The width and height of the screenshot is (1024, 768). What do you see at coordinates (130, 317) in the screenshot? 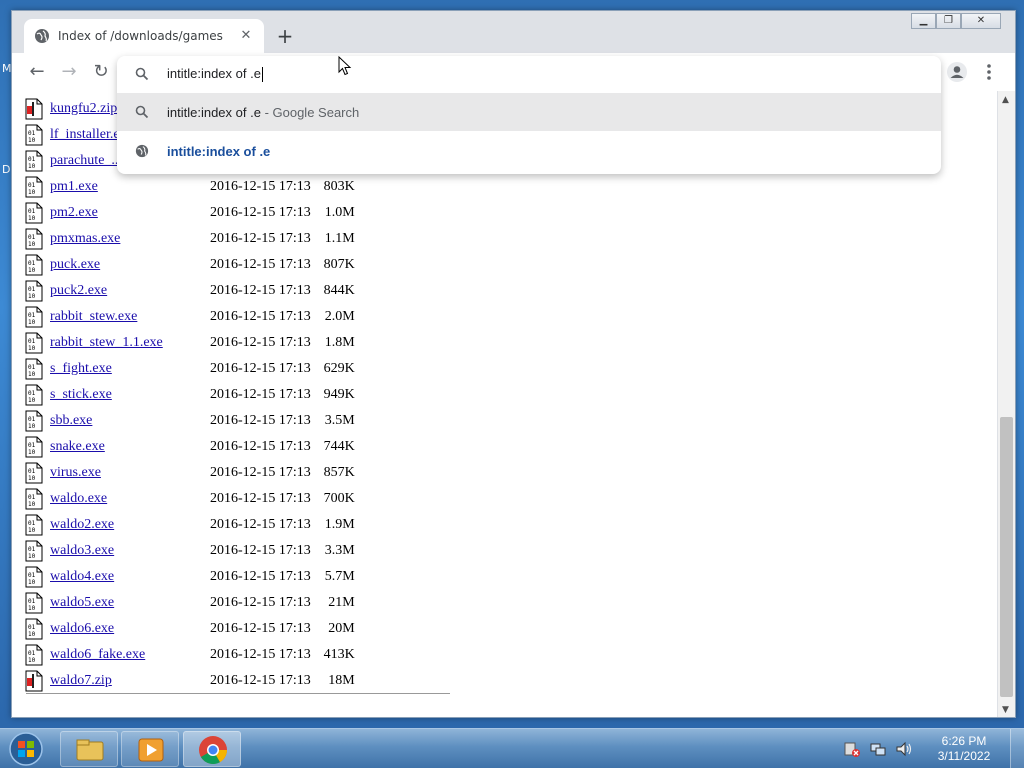
I see `file-link: rabbit_stew.exe` at bounding box center [130, 317].